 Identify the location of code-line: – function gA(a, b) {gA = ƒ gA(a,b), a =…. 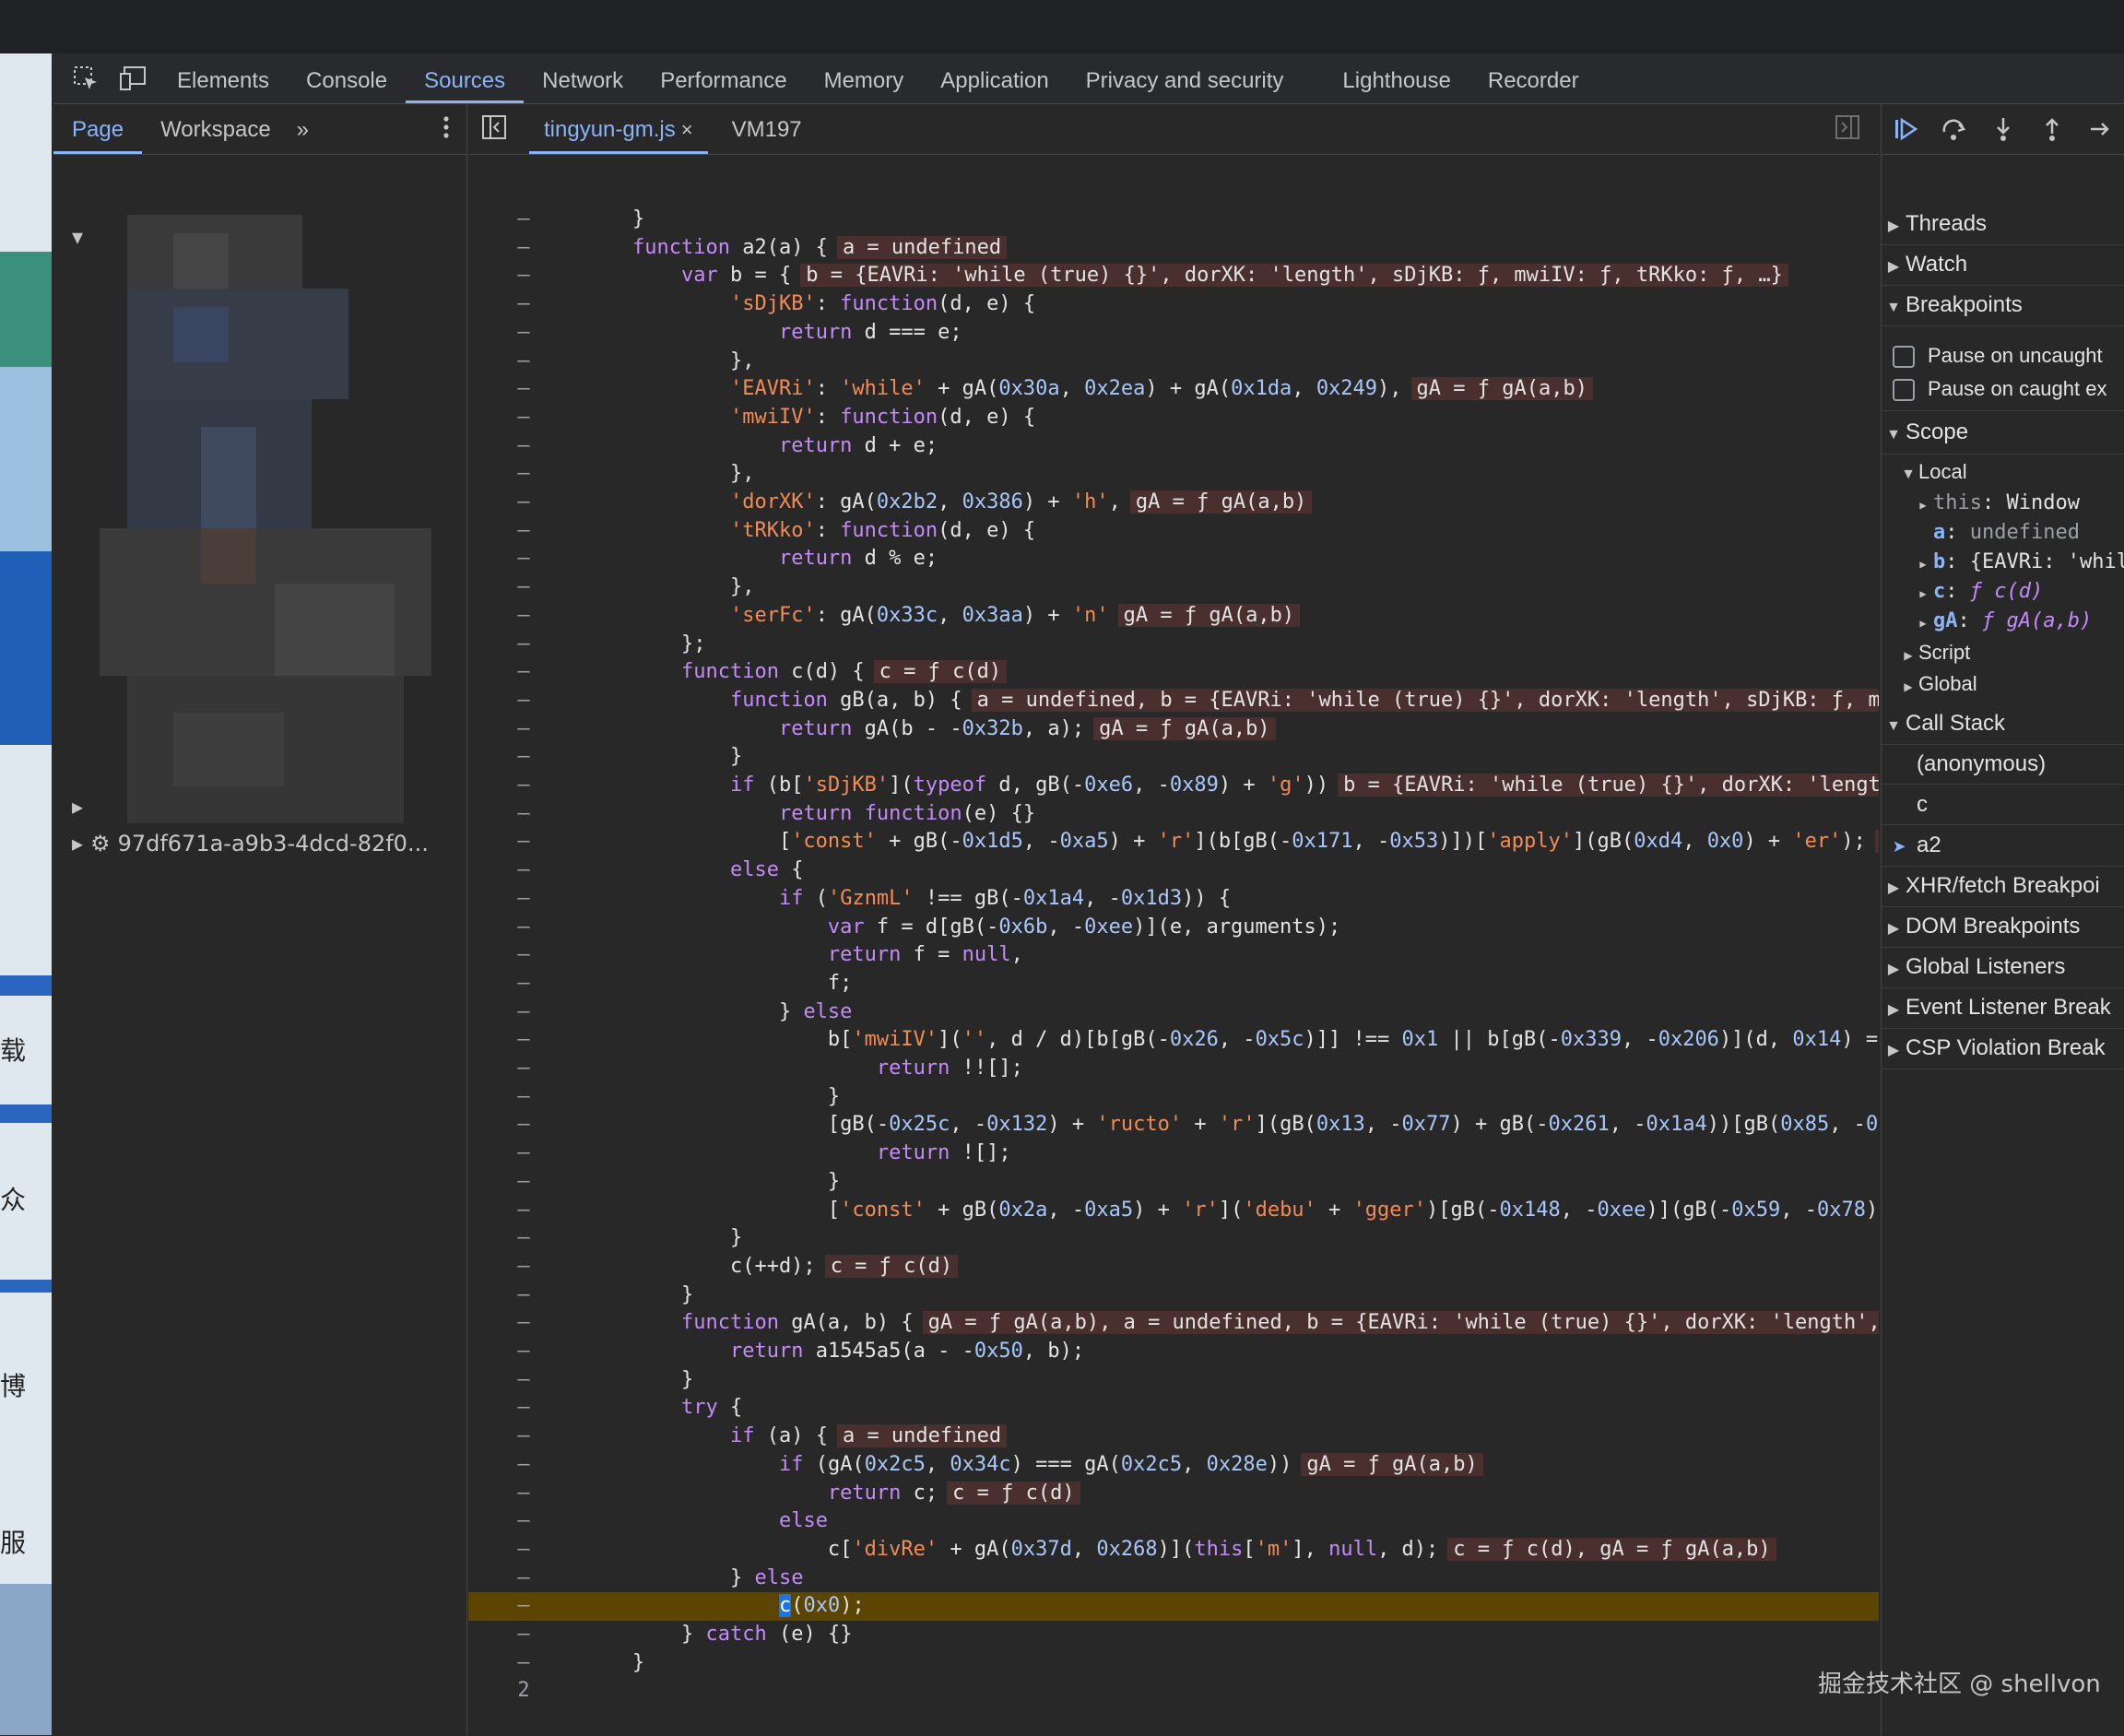
(1173, 1323).